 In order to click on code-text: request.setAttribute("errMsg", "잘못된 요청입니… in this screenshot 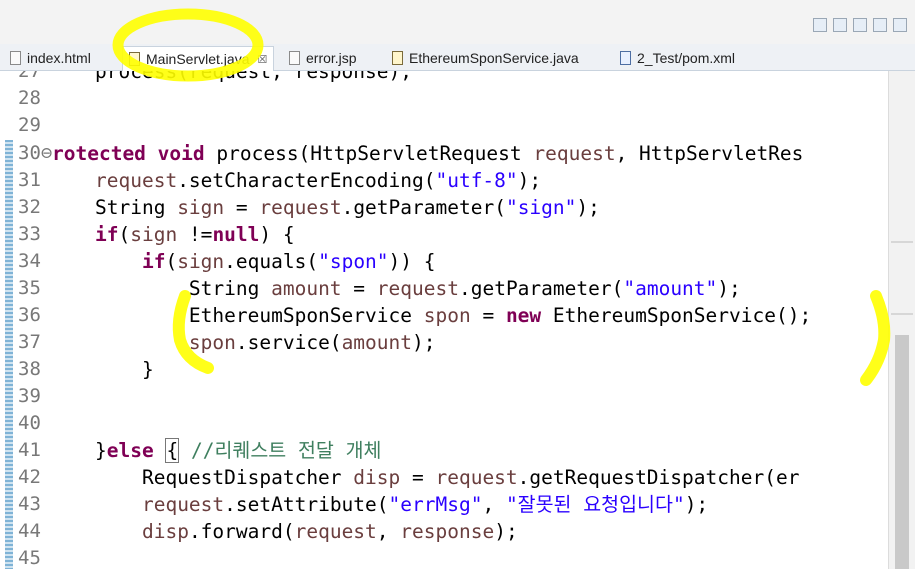, I will do `click(425, 504)`.